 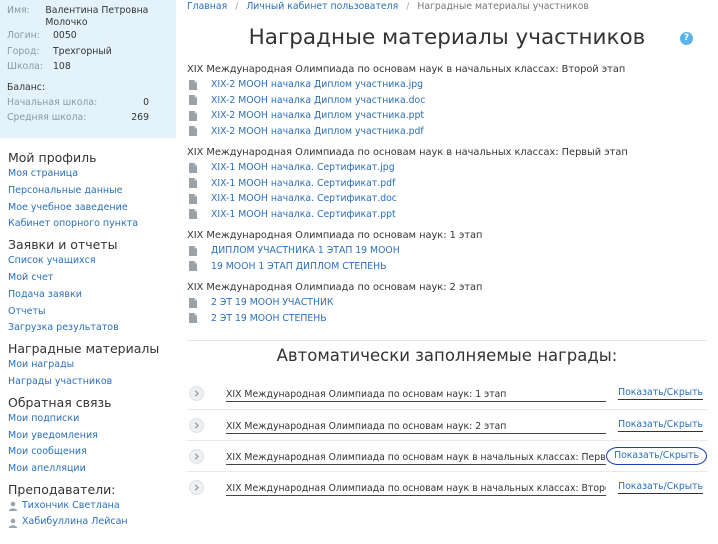 I want to click on auto-awards-title: Автоматически заполняемые награды:, so click(x=447, y=353).